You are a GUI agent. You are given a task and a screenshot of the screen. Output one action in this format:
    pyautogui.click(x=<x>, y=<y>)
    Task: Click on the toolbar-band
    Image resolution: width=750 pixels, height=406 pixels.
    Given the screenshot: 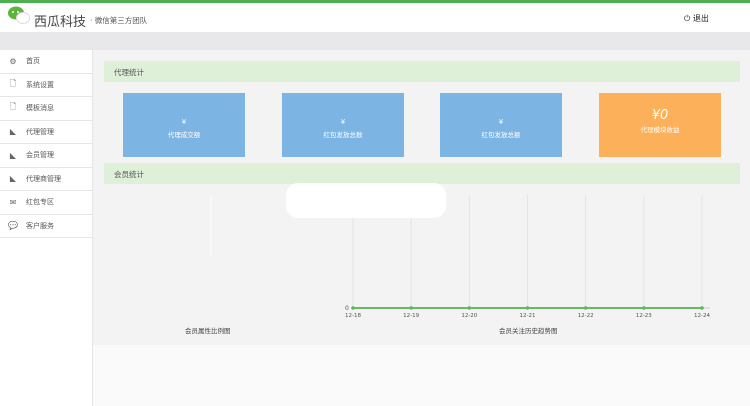 What is the action you would take?
    pyautogui.click(x=375, y=41)
    